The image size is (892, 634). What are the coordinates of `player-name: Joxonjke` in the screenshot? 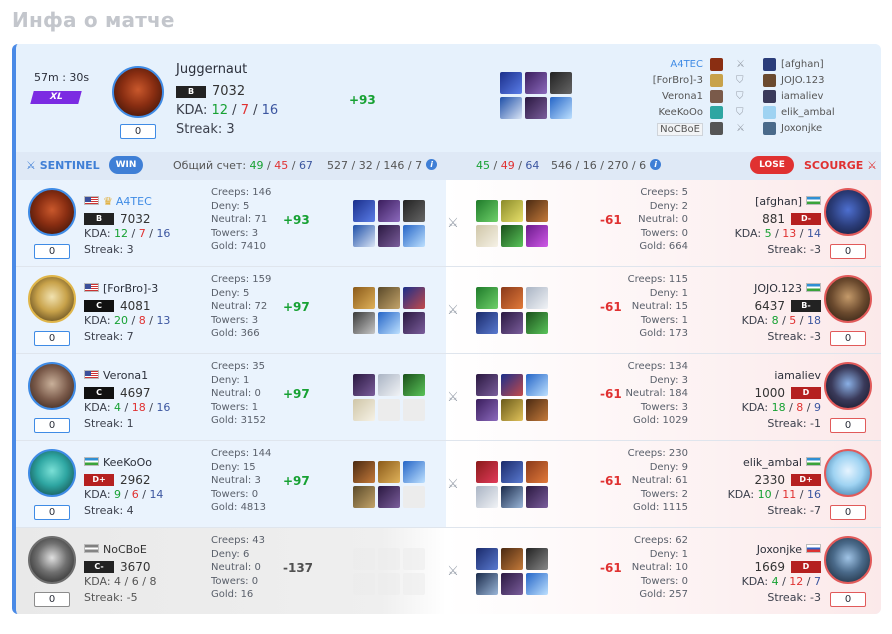 It's located at (779, 549).